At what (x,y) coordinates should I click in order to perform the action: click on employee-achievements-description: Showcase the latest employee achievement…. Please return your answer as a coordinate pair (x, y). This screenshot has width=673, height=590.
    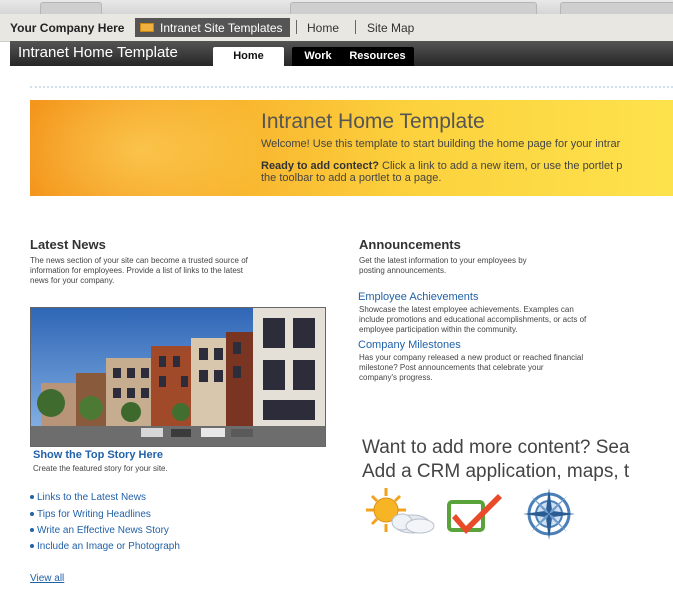
    Looking at the image, I should click on (472, 320).